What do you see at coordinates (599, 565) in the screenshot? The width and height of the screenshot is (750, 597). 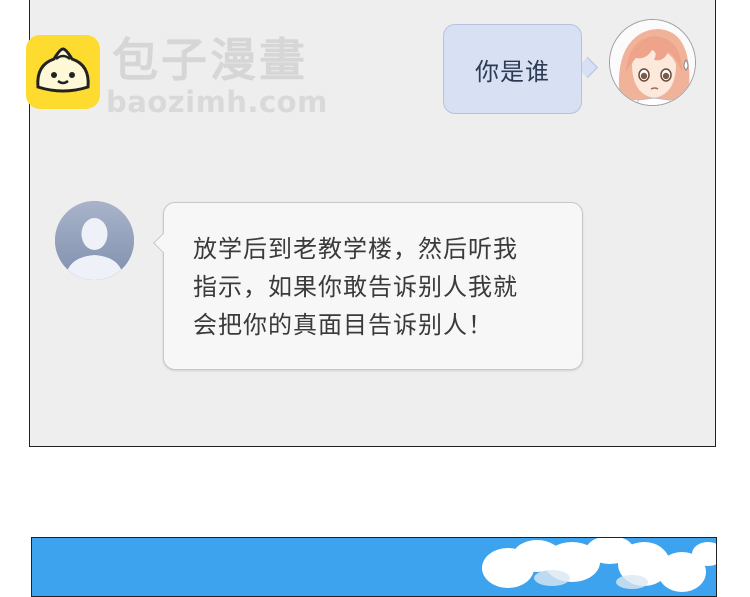 I see `cloud-icon` at bounding box center [599, 565].